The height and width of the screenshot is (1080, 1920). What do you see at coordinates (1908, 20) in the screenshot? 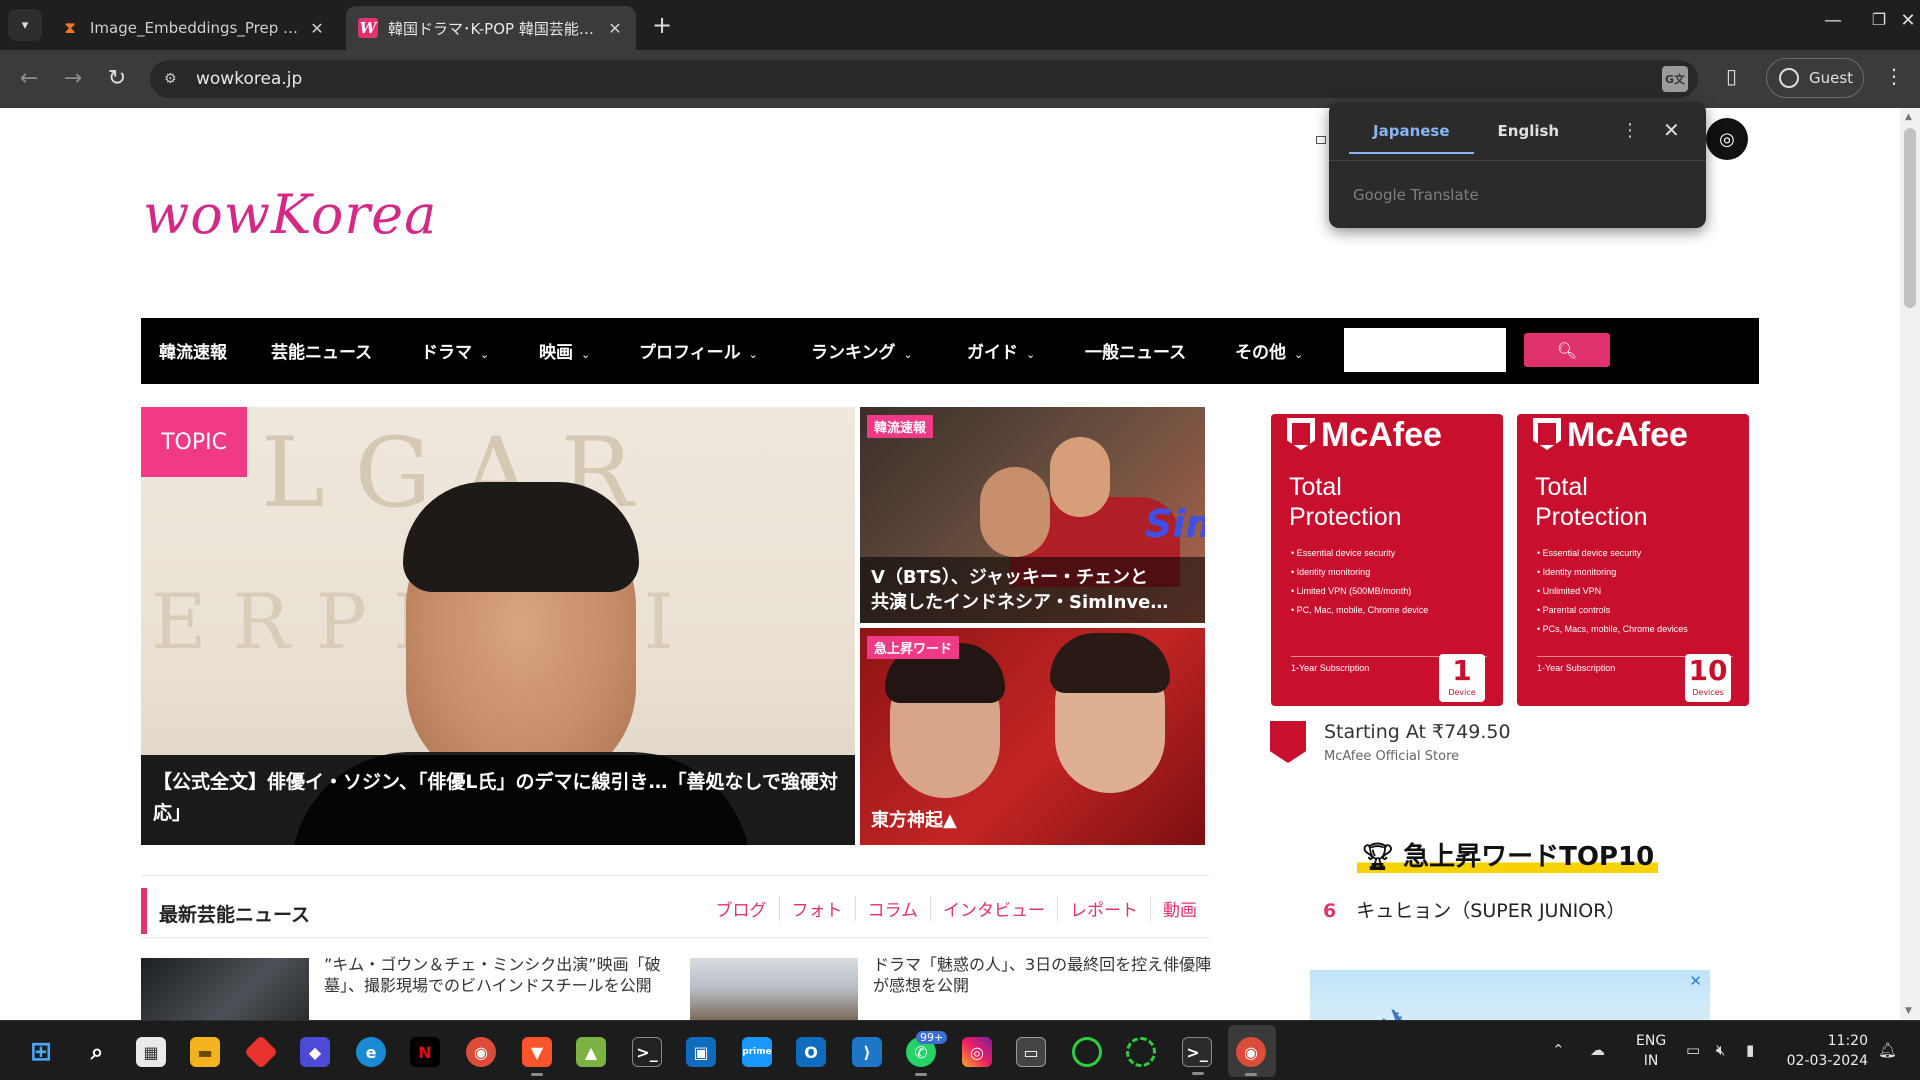
I see `close-window-button: ✕` at bounding box center [1908, 20].